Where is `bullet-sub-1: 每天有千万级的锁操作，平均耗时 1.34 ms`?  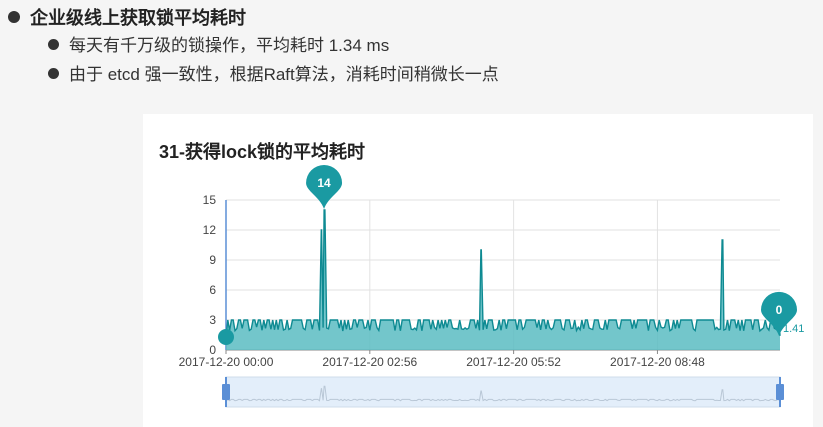 bullet-sub-1: 每天有千万级的锁操作，平均耗时 1.34 ms is located at coordinates (218, 43).